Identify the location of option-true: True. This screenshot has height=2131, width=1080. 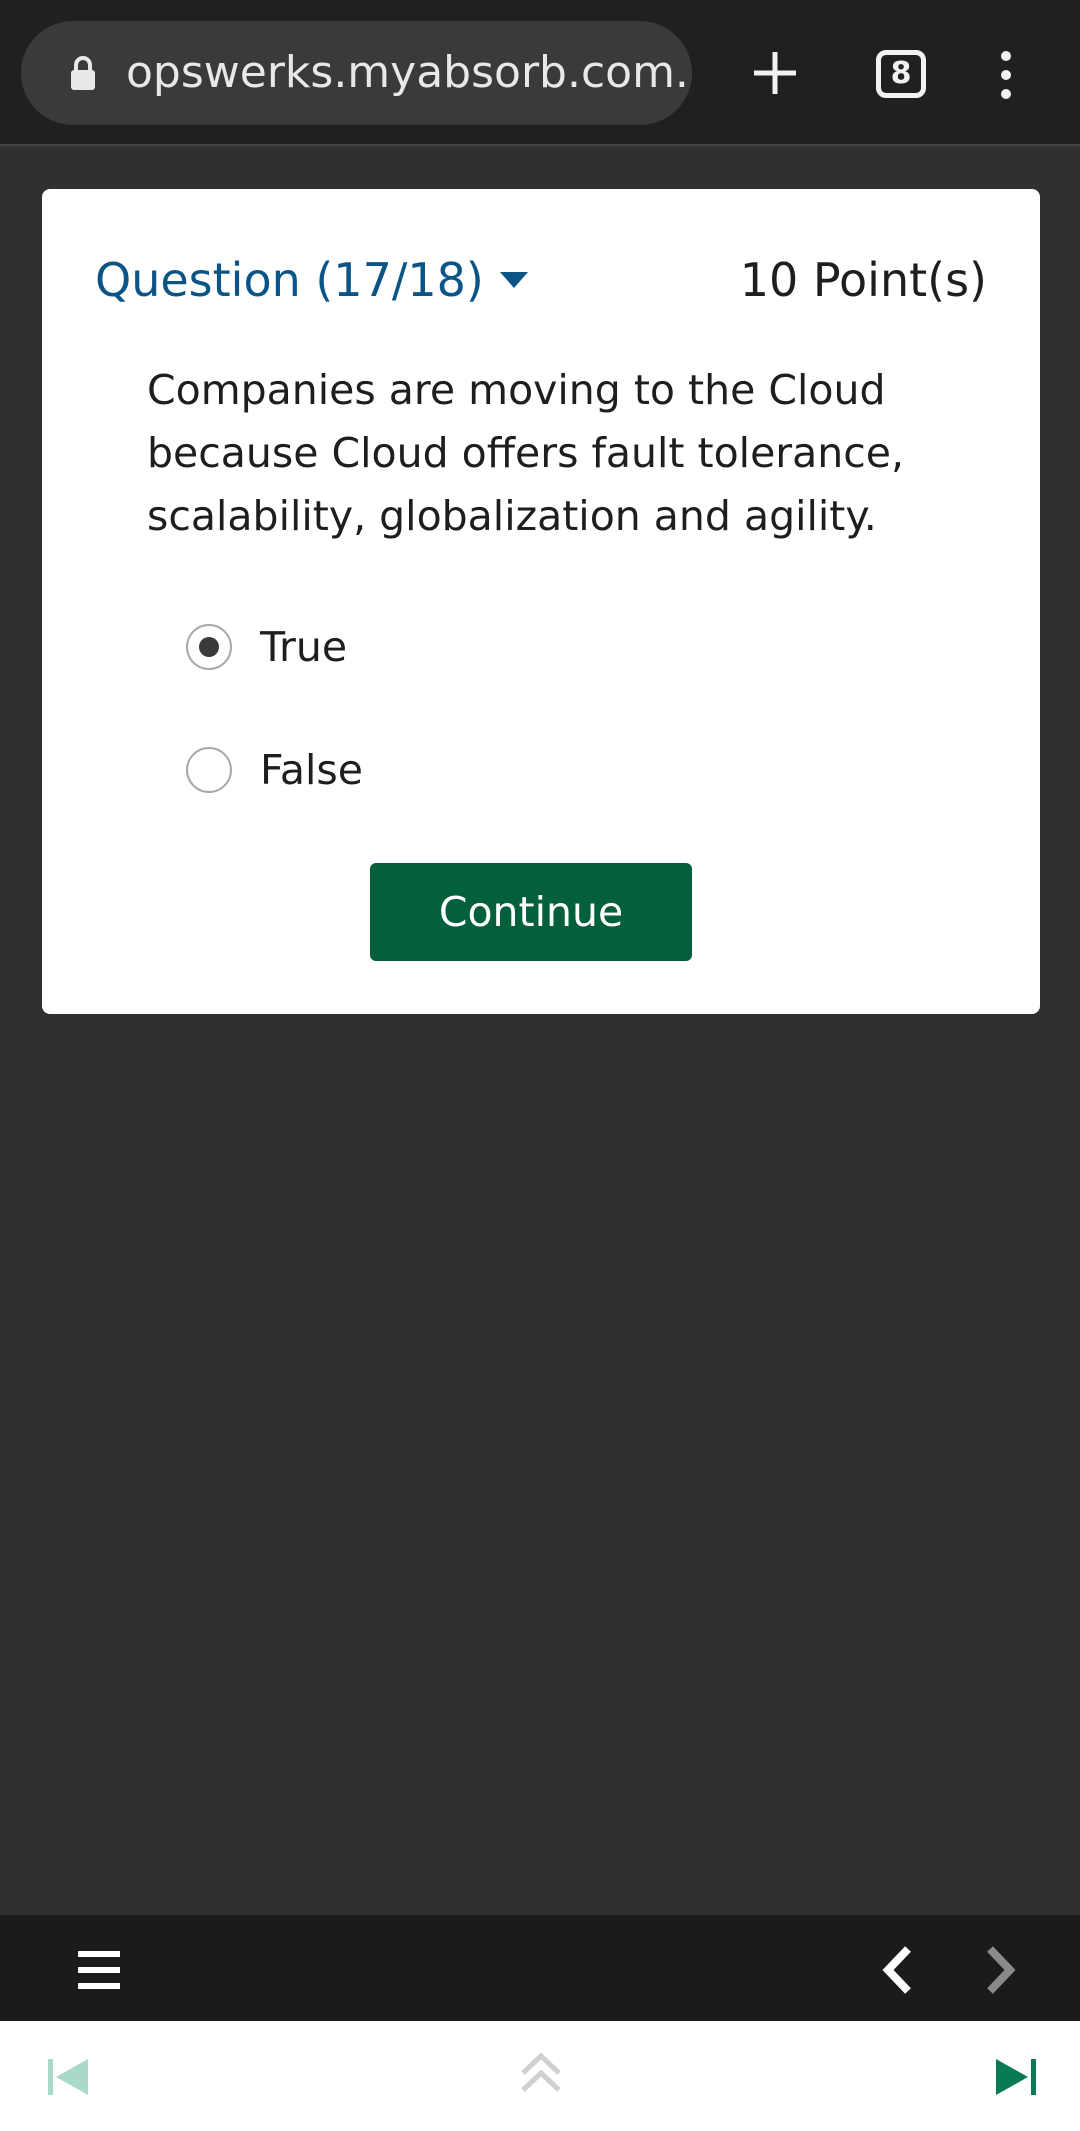
(266, 647).